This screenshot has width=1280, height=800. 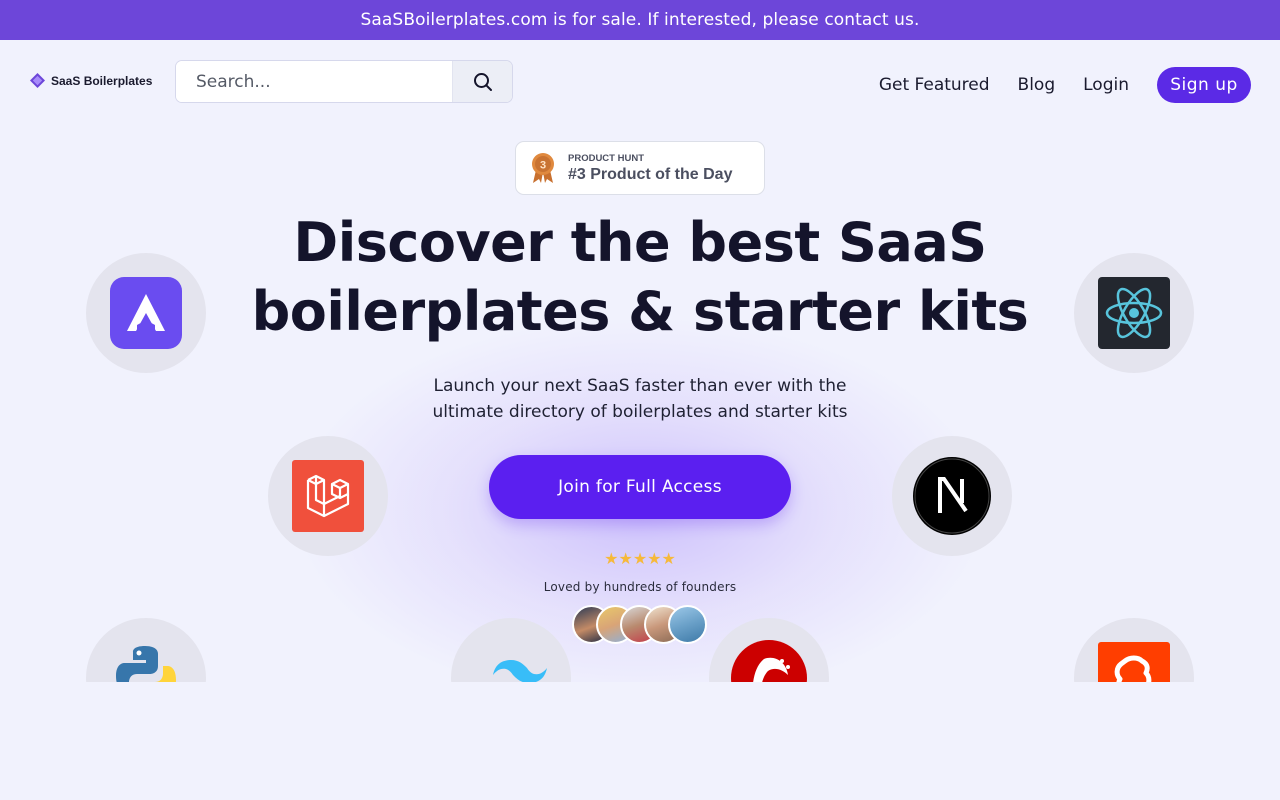 I want to click on tailwind-icon, so click(x=520, y=671).